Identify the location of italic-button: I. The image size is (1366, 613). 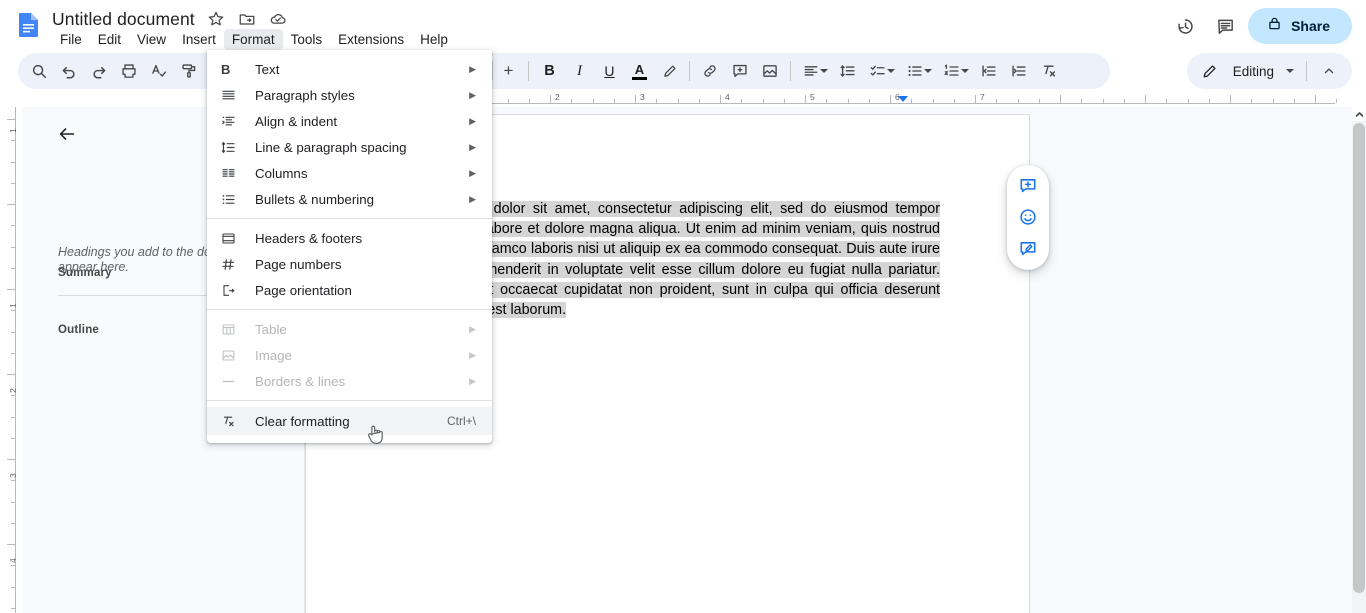
(579, 71).